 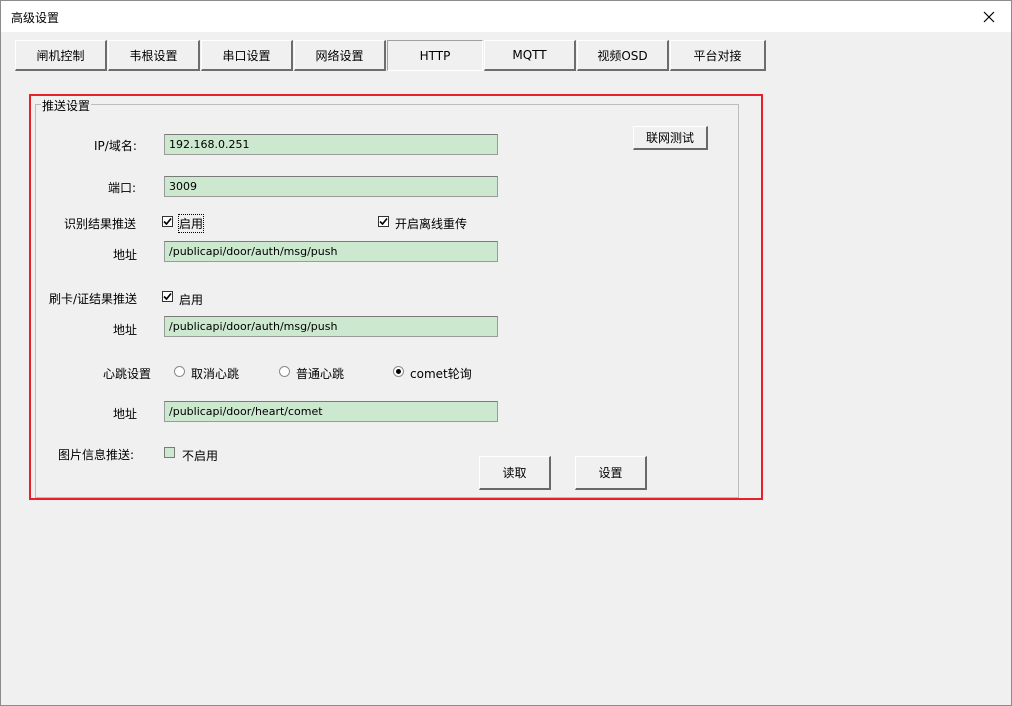 What do you see at coordinates (718, 55) in the screenshot?
I see `tab-platform: 平台对接` at bounding box center [718, 55].